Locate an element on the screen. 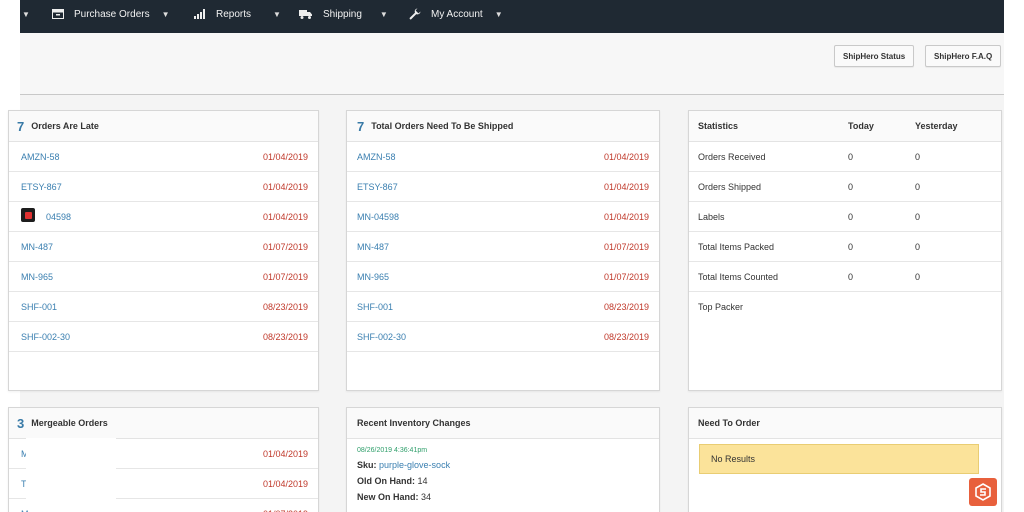 This screenshot has width=1024, height=512. statistics-row: Orders Received 0 0 is located at coordinates (845, 157).